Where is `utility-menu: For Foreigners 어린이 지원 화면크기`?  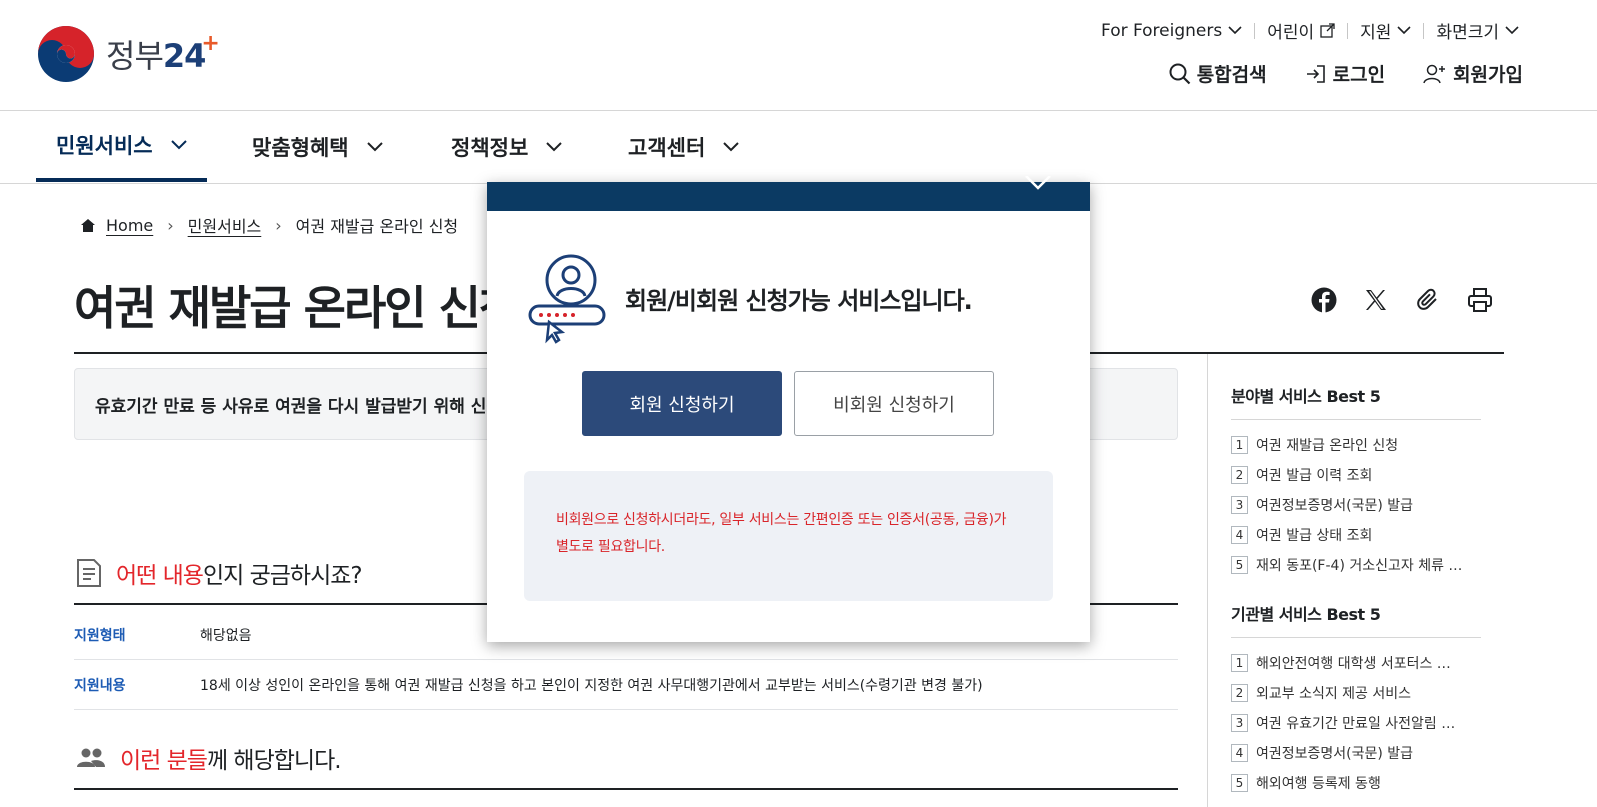
utility-menu: For Foreigners 어린이 지원 화면크기 is located at coordinates (1310, 30).